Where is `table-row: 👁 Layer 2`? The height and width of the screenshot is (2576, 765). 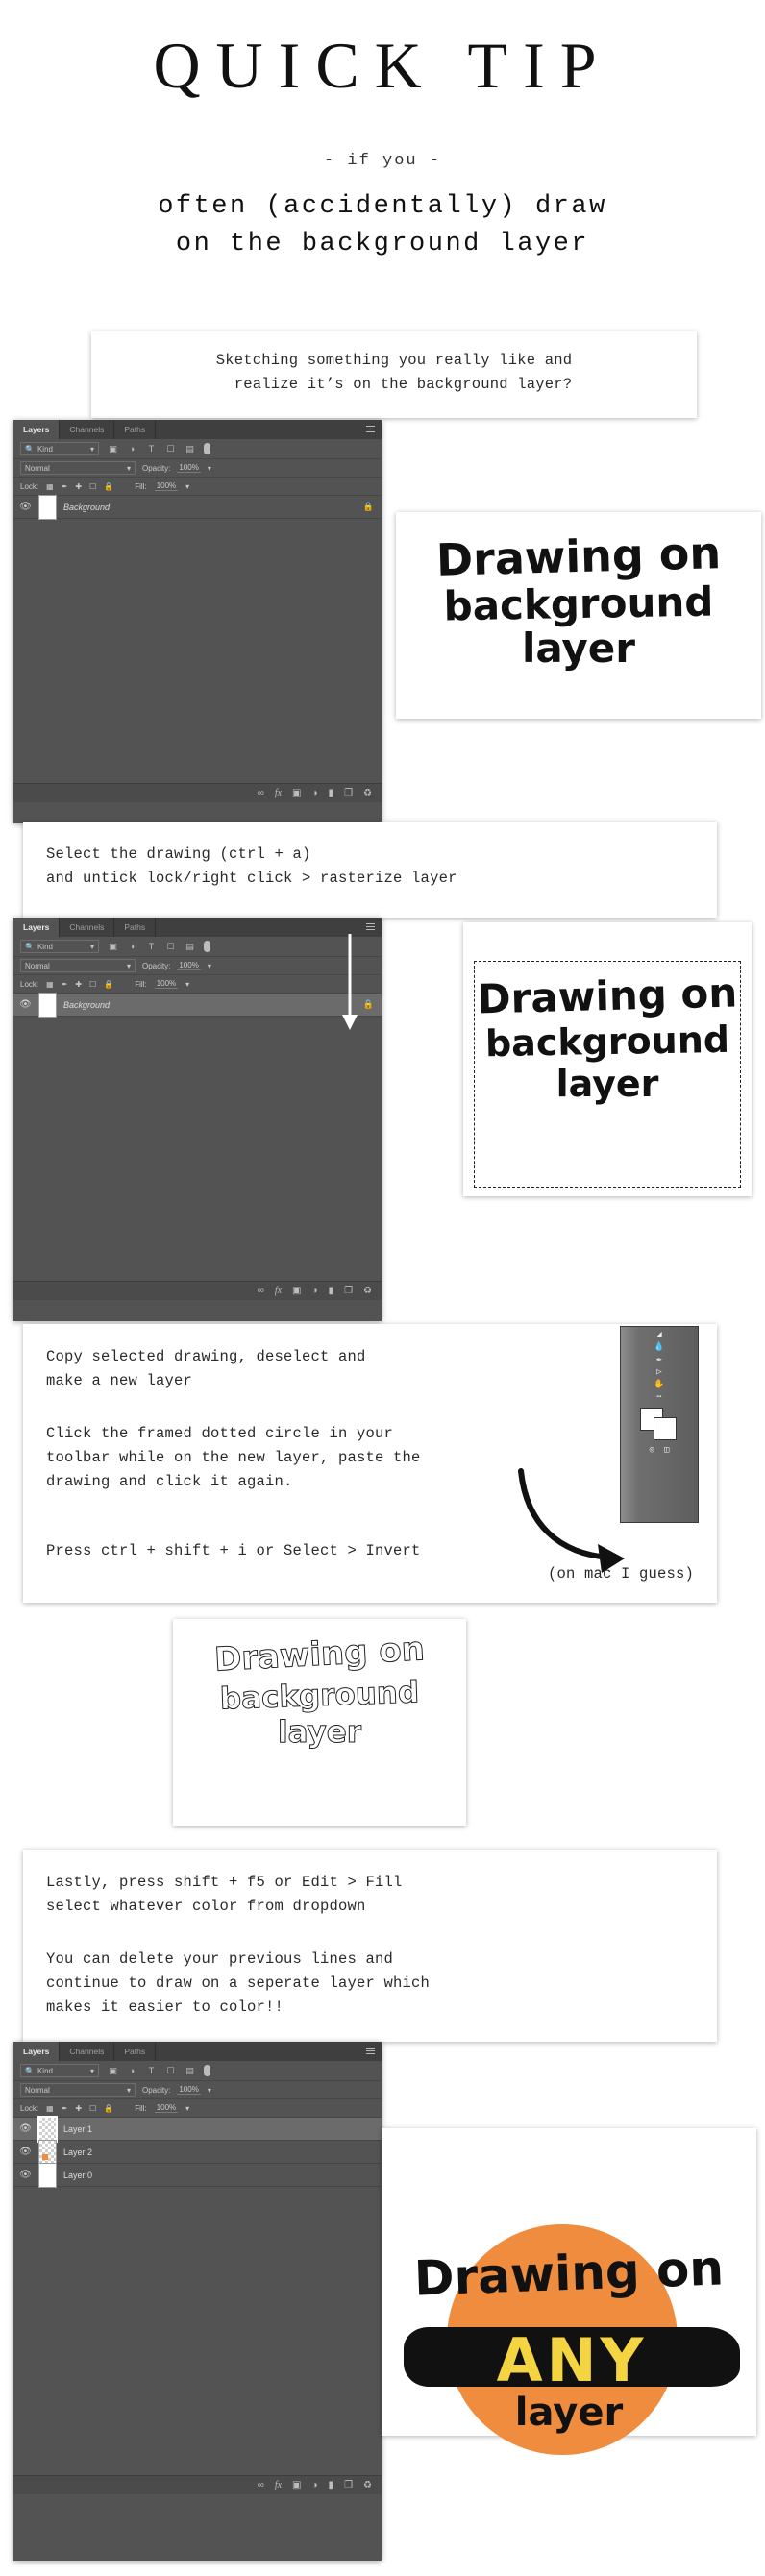 table-row: 👁 Layer 2 is located at coordinates (198, 2152).